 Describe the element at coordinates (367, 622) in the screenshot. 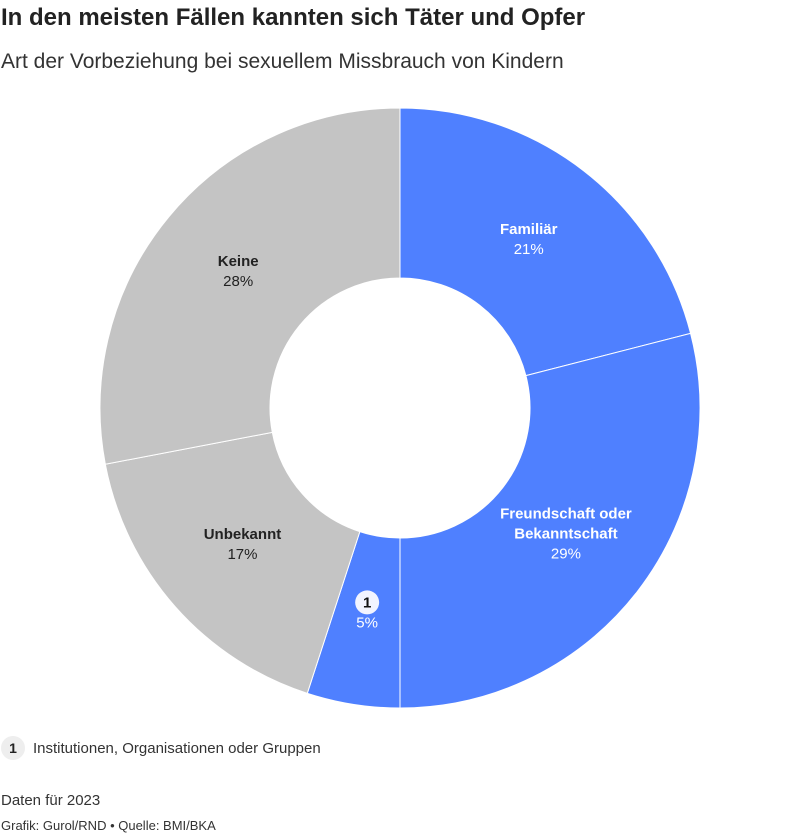

I see `slice-value-label: 5%` at that location.